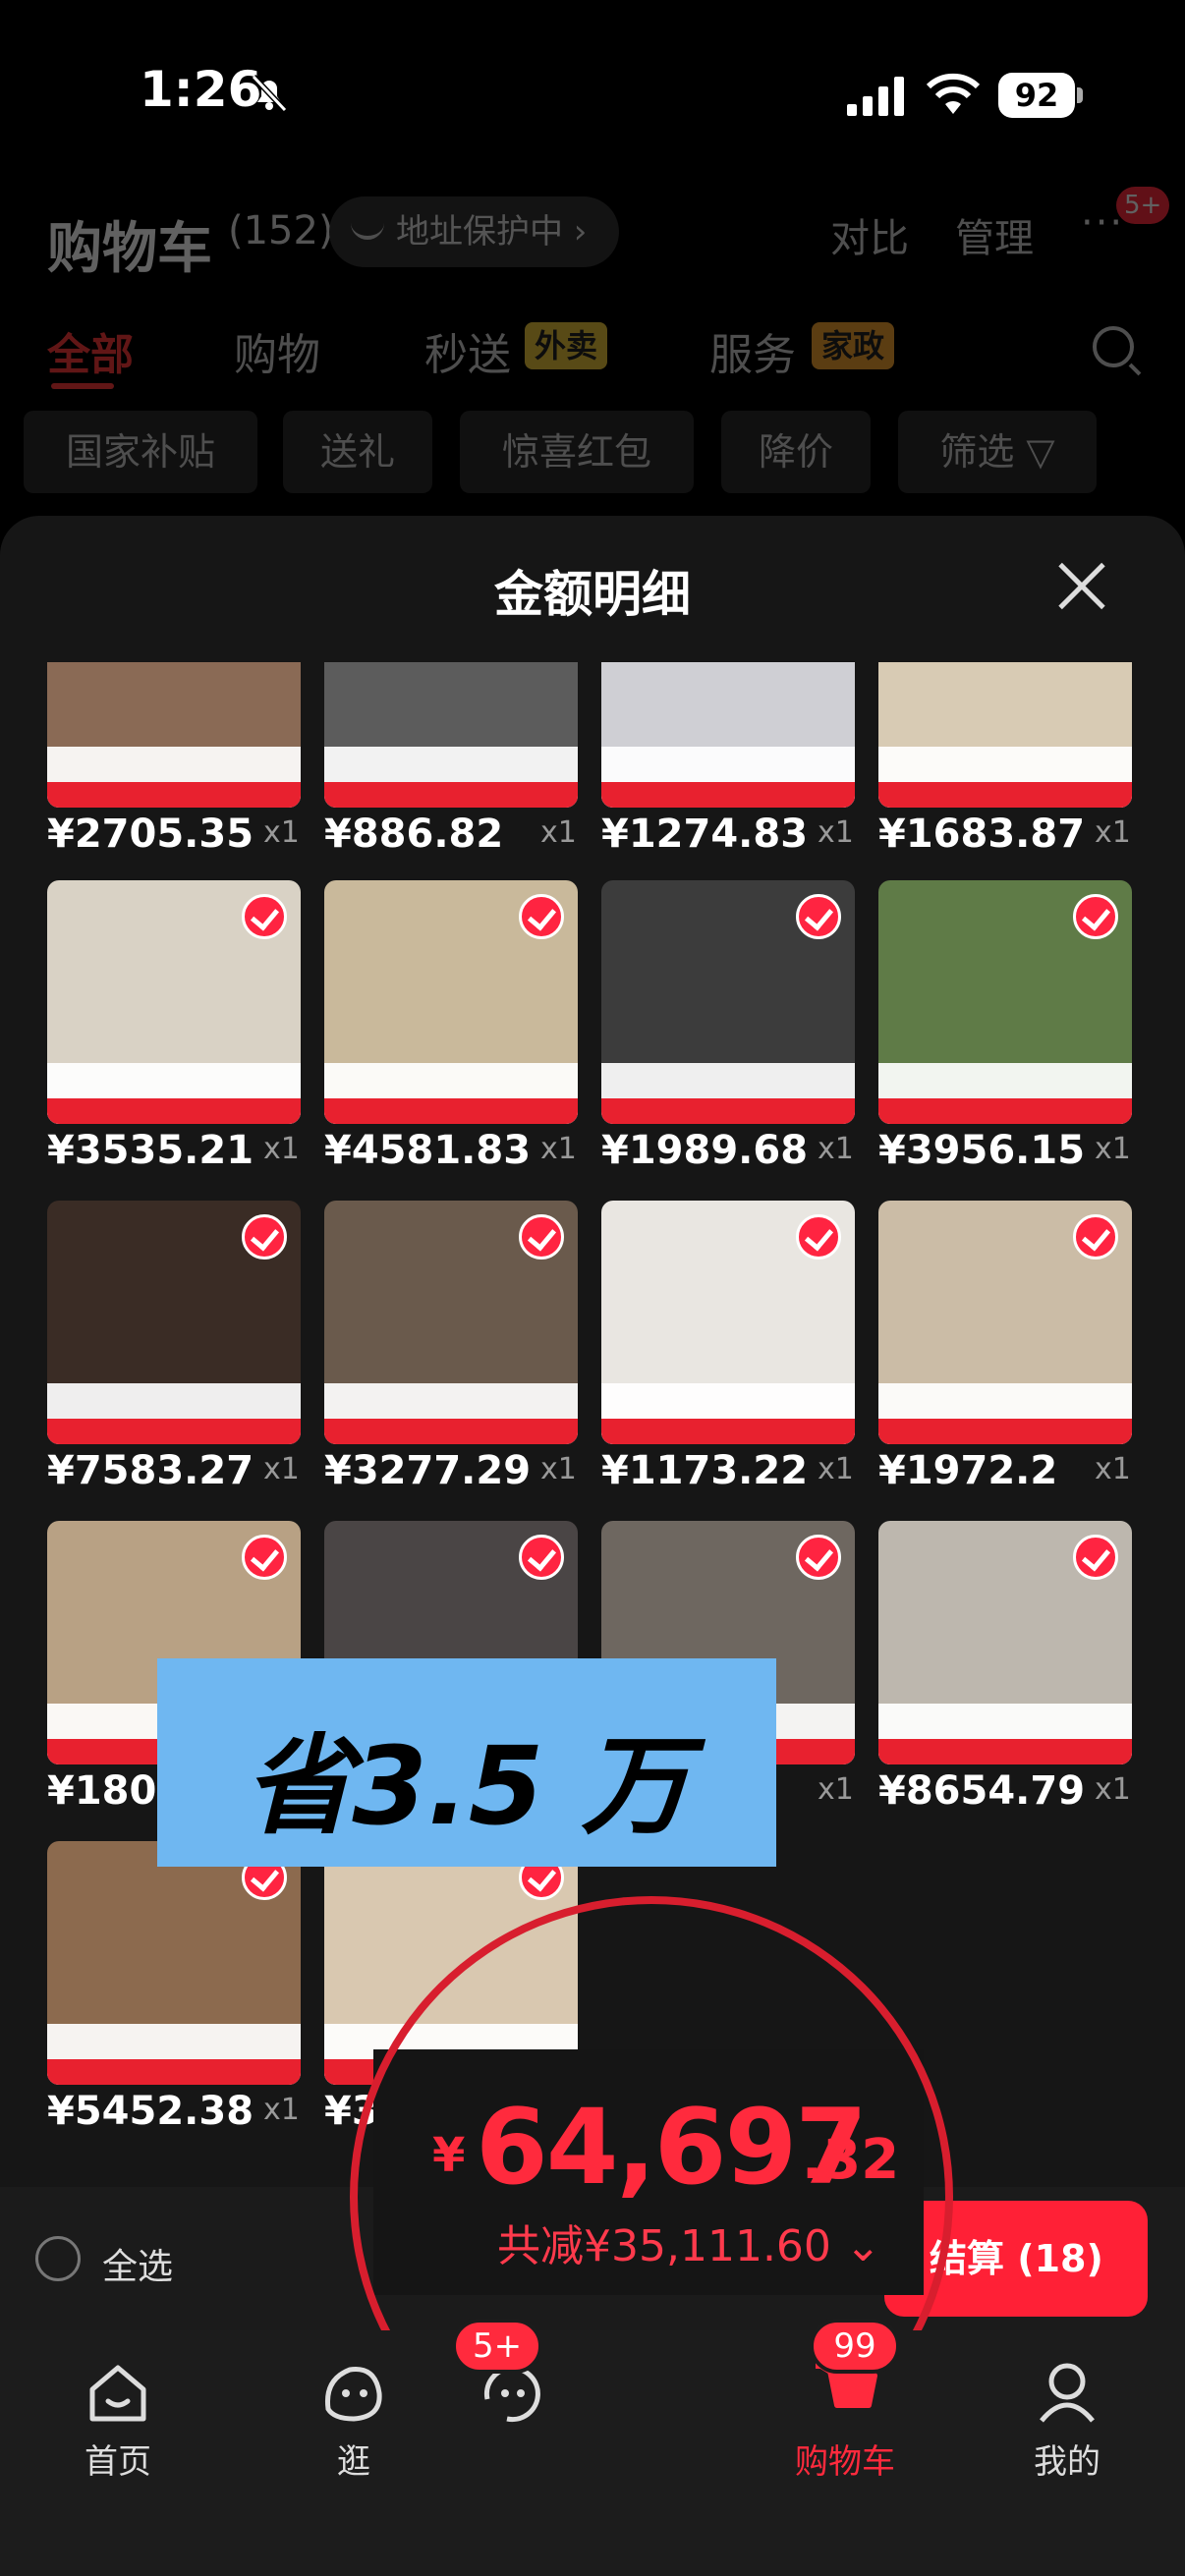  What do you see at coordinates (577, 452) in the screenshot?
I see `chip-red-packet: 惊喜红包` at bounding box center [577, 452].